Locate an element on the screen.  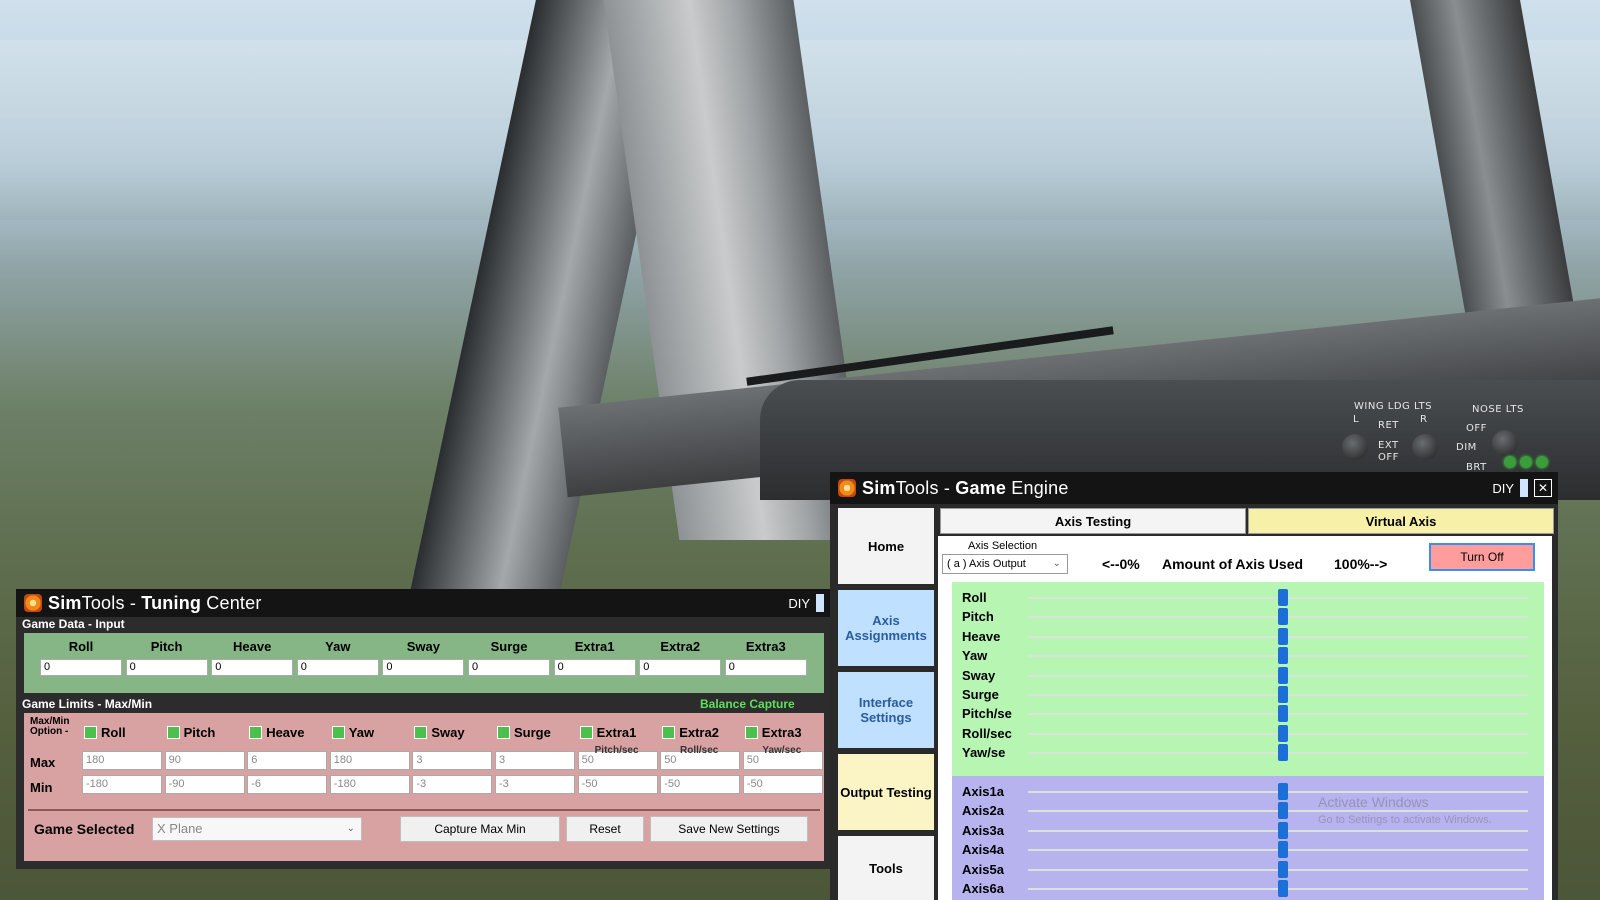
axis-header: Extra1 is located at coordinates (594, 646).